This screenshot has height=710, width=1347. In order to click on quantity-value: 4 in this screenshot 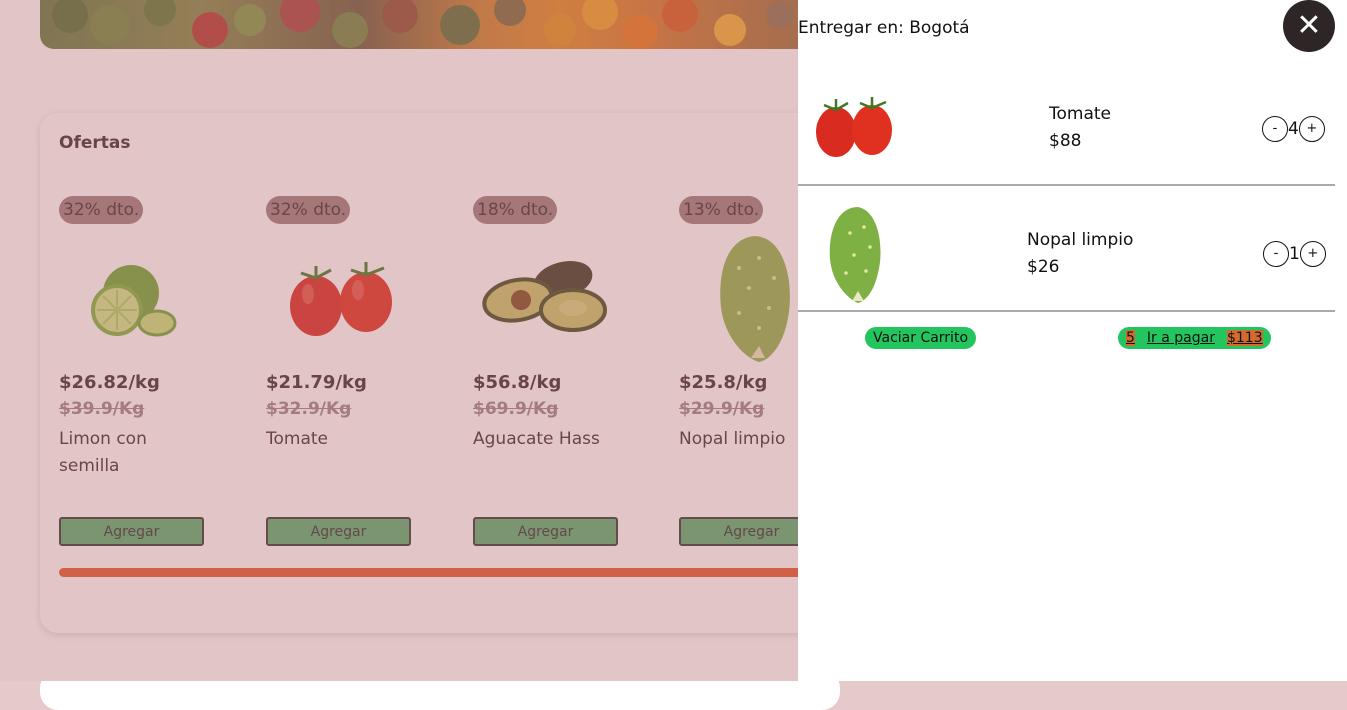, I will do `click(1293, 129)`.